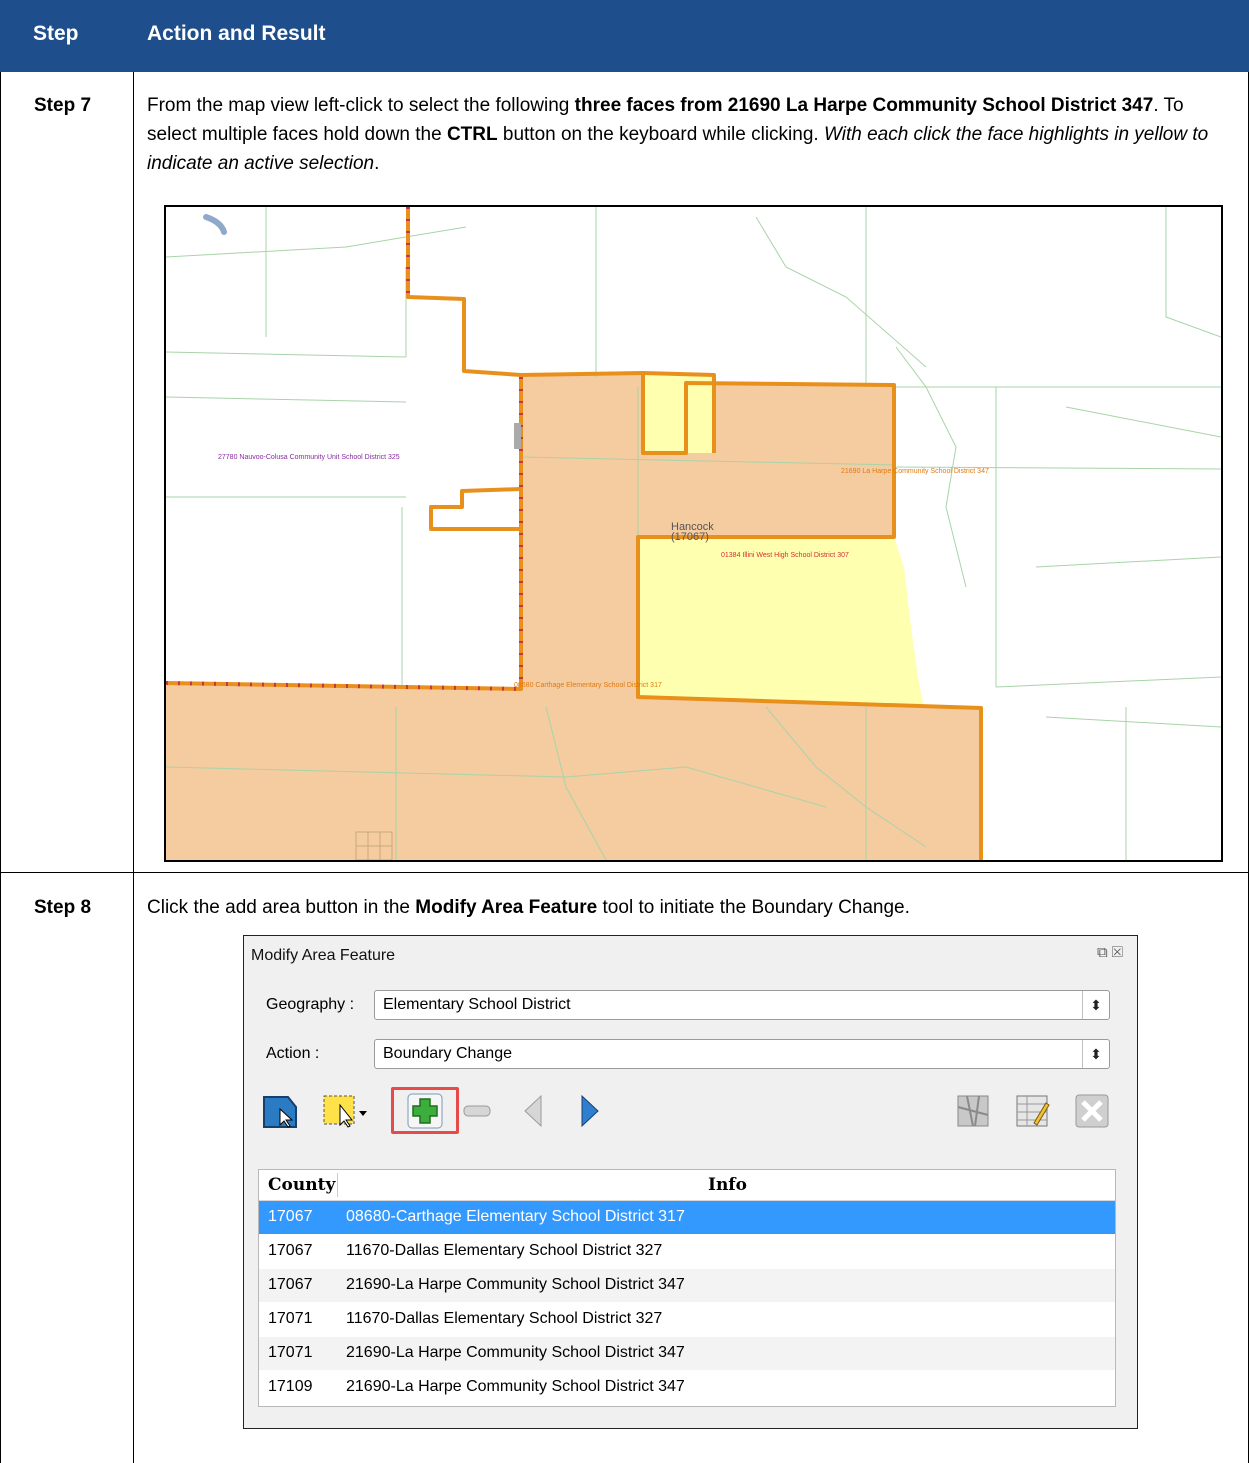 Image resolution: width=1249 pixels, height=1463 pixels. I want to click on close-button, so click(1092, 1111).